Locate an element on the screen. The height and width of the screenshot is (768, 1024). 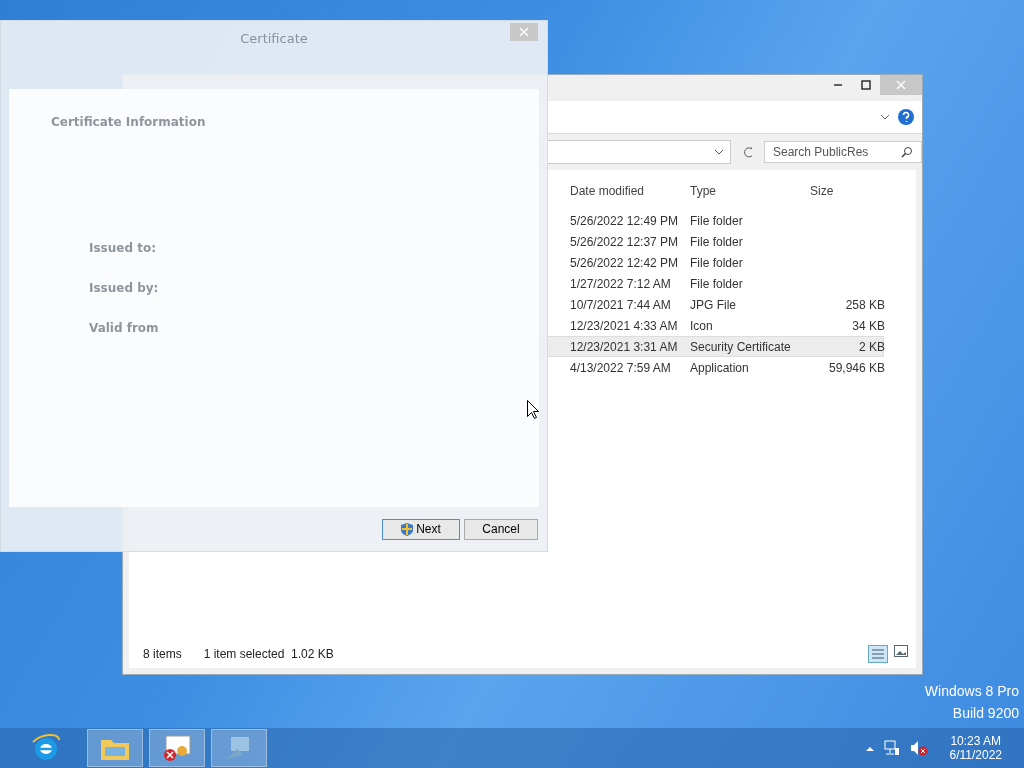
date-cell-text: 5/26/2022 12:42 PM is located at coordinates (625, 262).